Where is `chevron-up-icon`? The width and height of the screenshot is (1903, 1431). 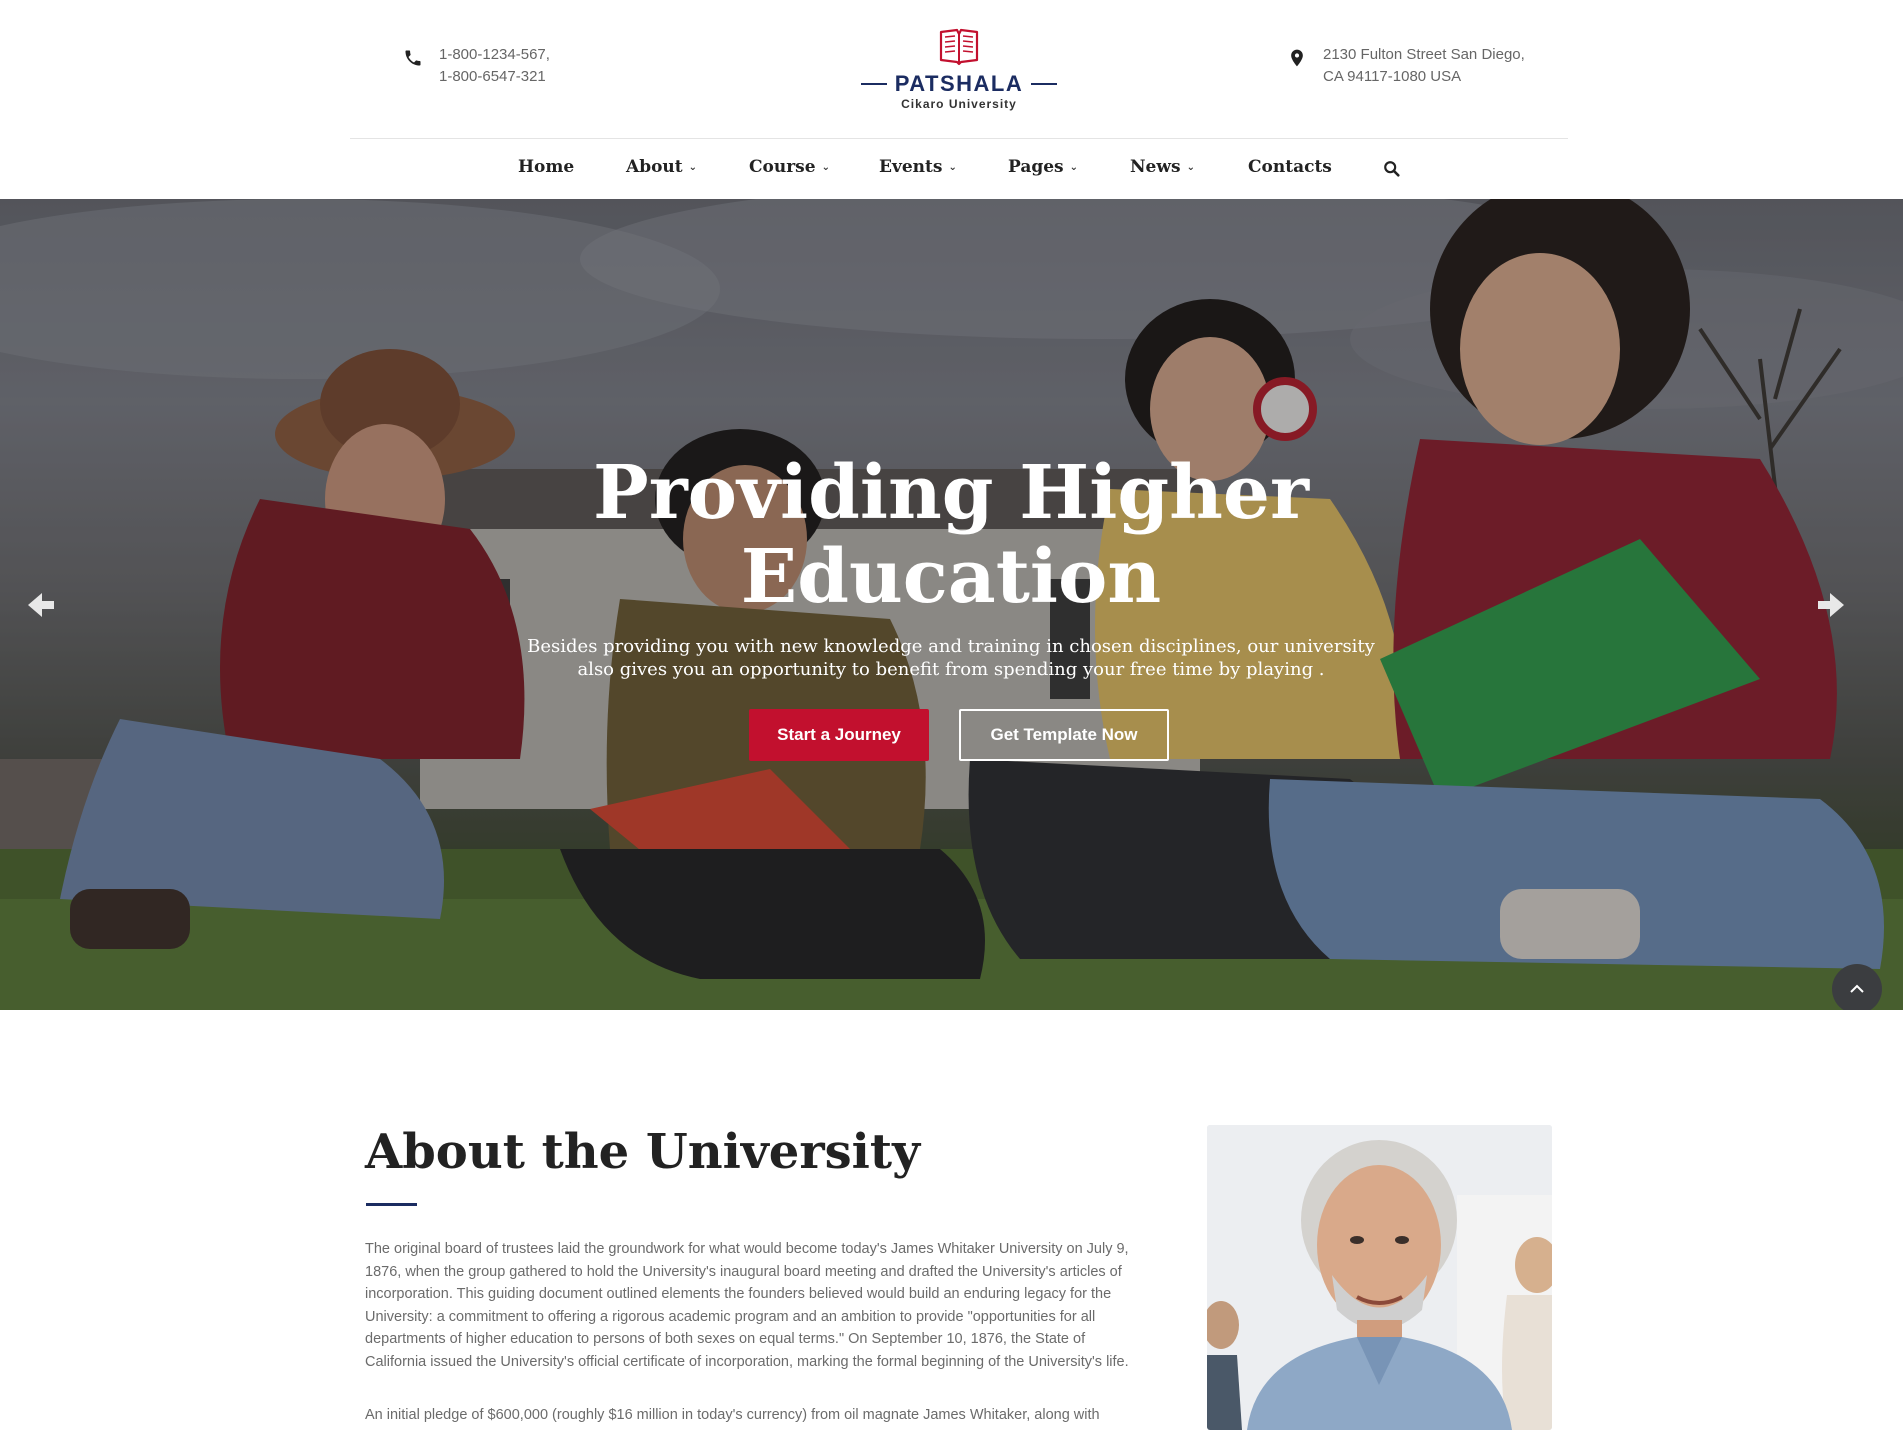
chevron-up-icon is located at coordinates (1857, 988).